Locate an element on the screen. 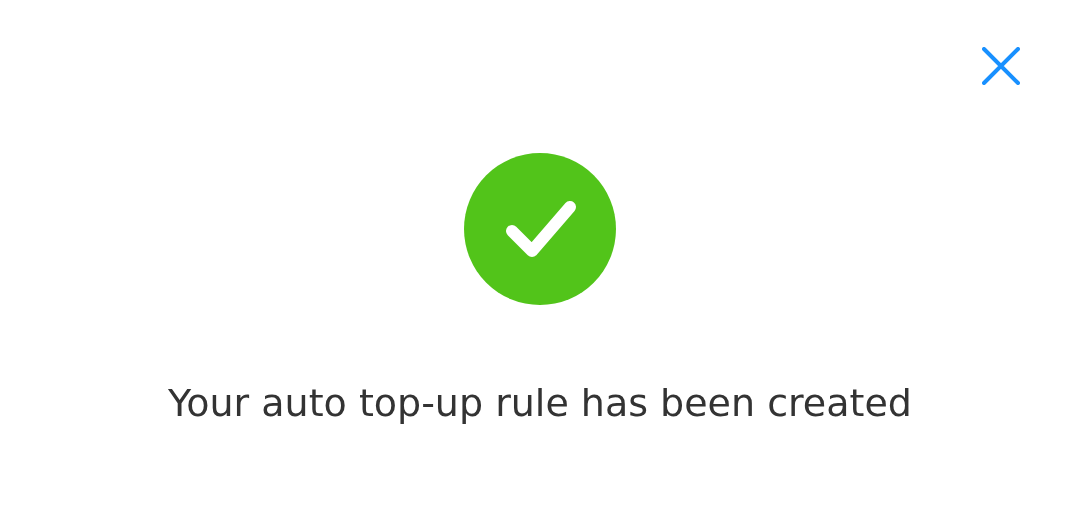 This screenshot has width=1080, height=515. confirmation-message: Your auto top-up rule has been created is located at coordinates (540, 403).